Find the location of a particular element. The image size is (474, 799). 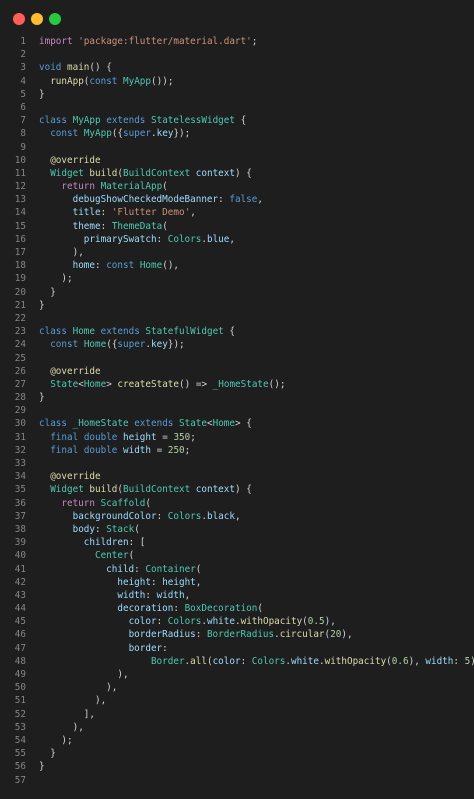

code-text: color: Colors.white.withOpacity(0.5), is located at coordinates (232, 622).